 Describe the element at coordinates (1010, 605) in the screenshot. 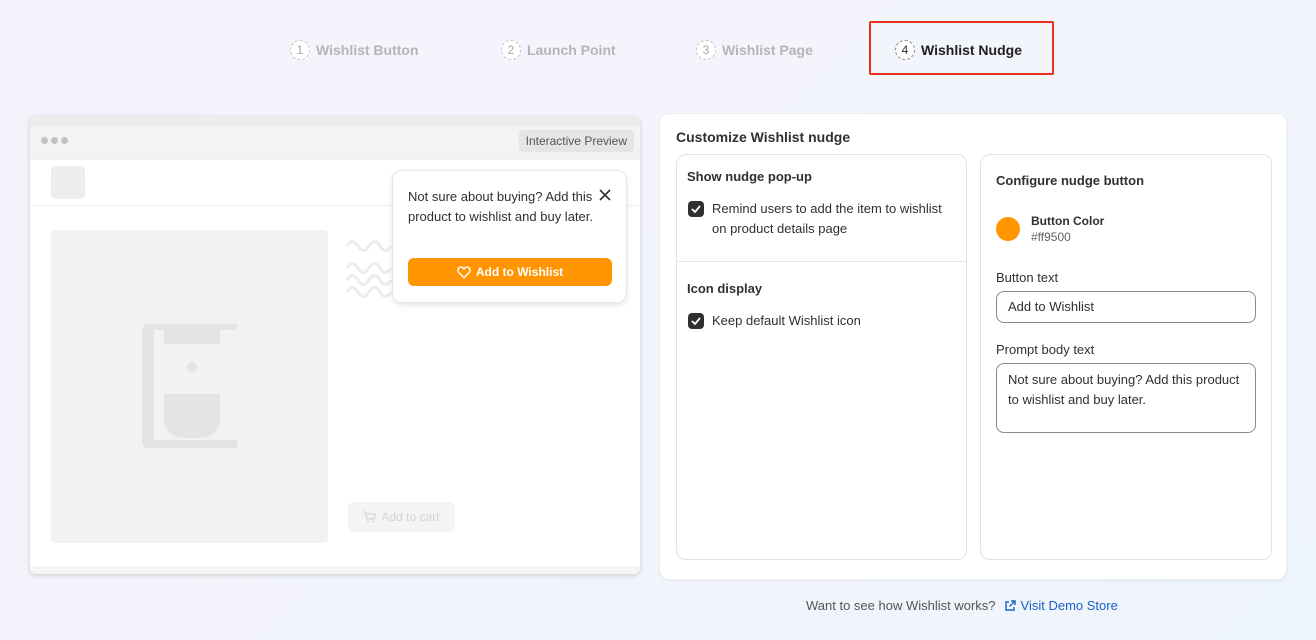

I see `external-link-icon` at that location.